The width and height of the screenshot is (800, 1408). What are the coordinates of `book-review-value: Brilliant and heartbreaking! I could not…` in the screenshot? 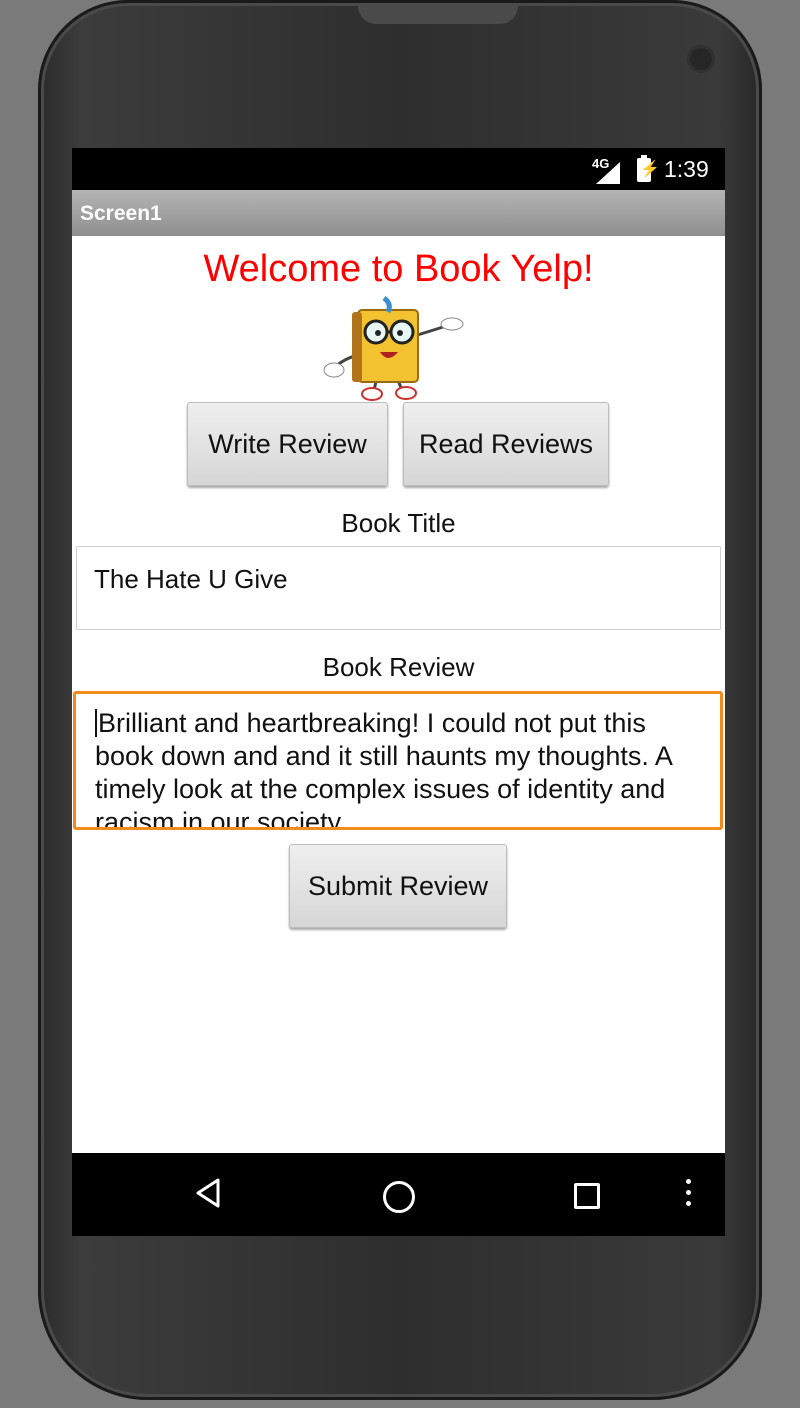 It's located at (383, 769).